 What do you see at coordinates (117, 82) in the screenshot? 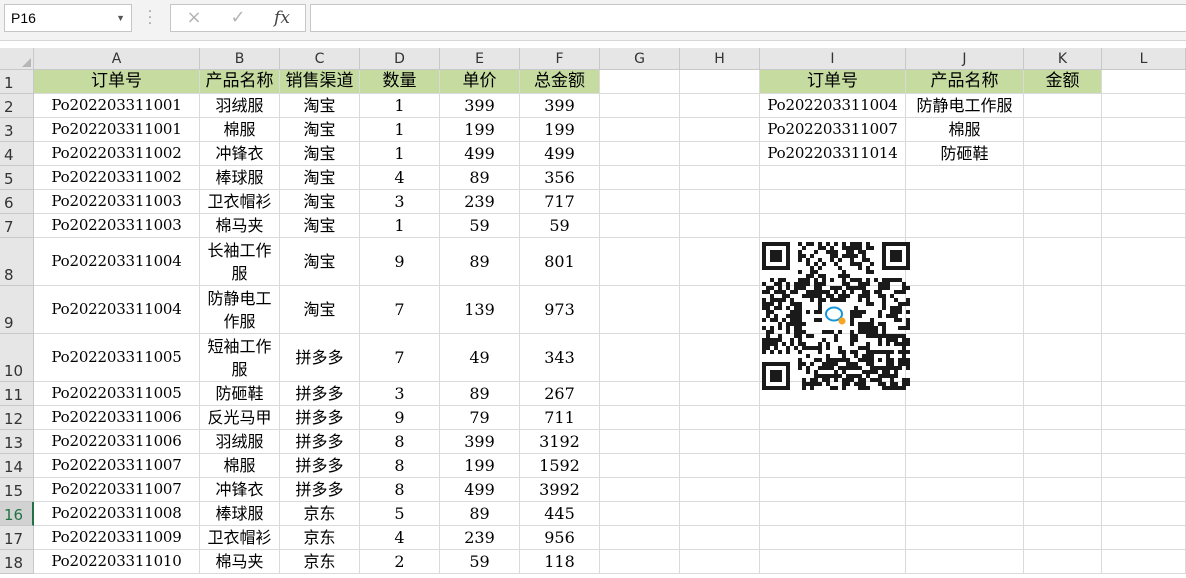
I see `header-cell-a: 订单号` at bounding box center [117, 82].